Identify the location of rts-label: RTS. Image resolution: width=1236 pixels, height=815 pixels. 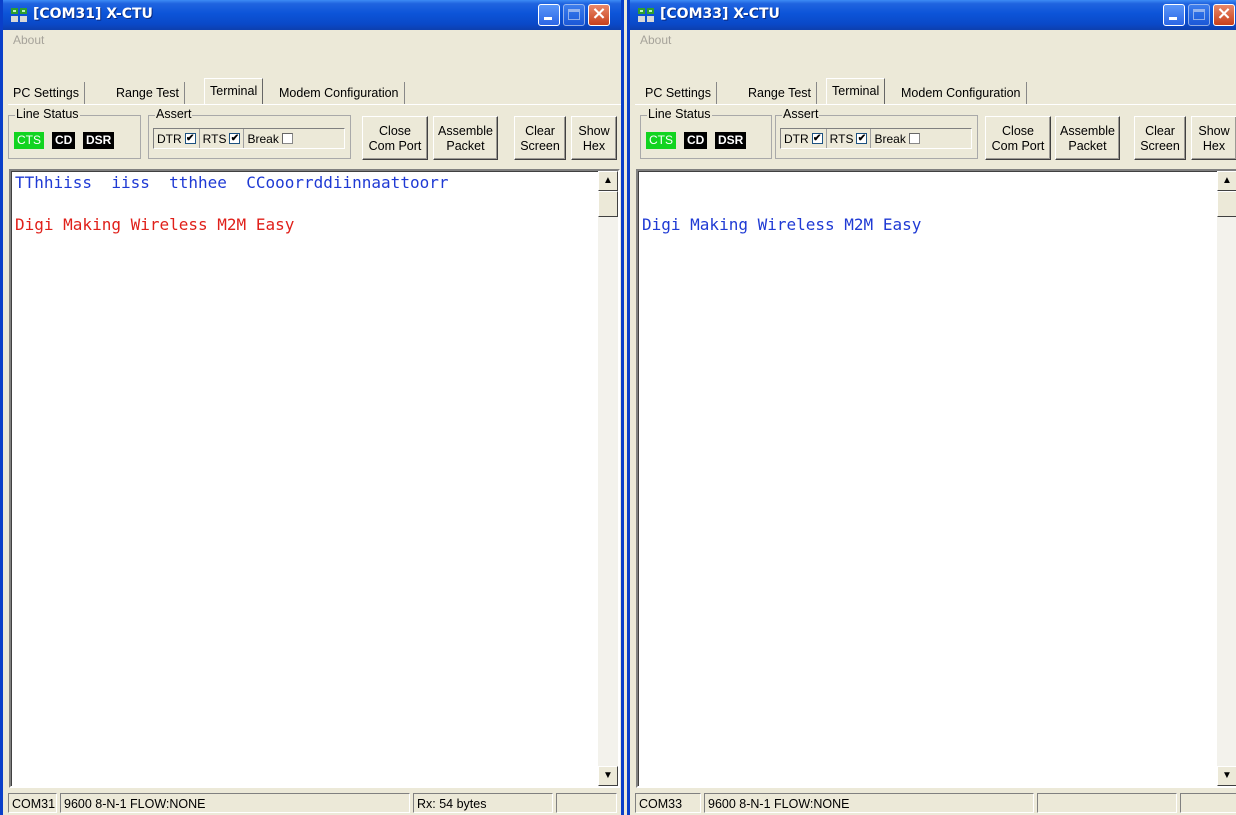
(841, 138).